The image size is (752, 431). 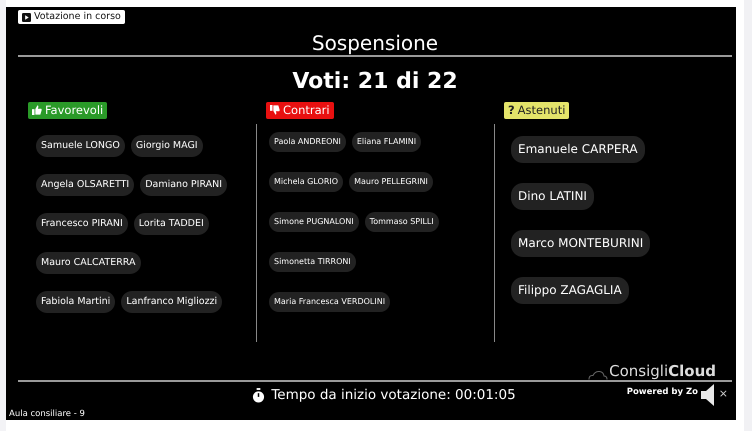 What do you see at coordinates (47, 414) in the screenshot?
I see `room-label: Aula consiliare - 9` at bounding box center [47, 414].